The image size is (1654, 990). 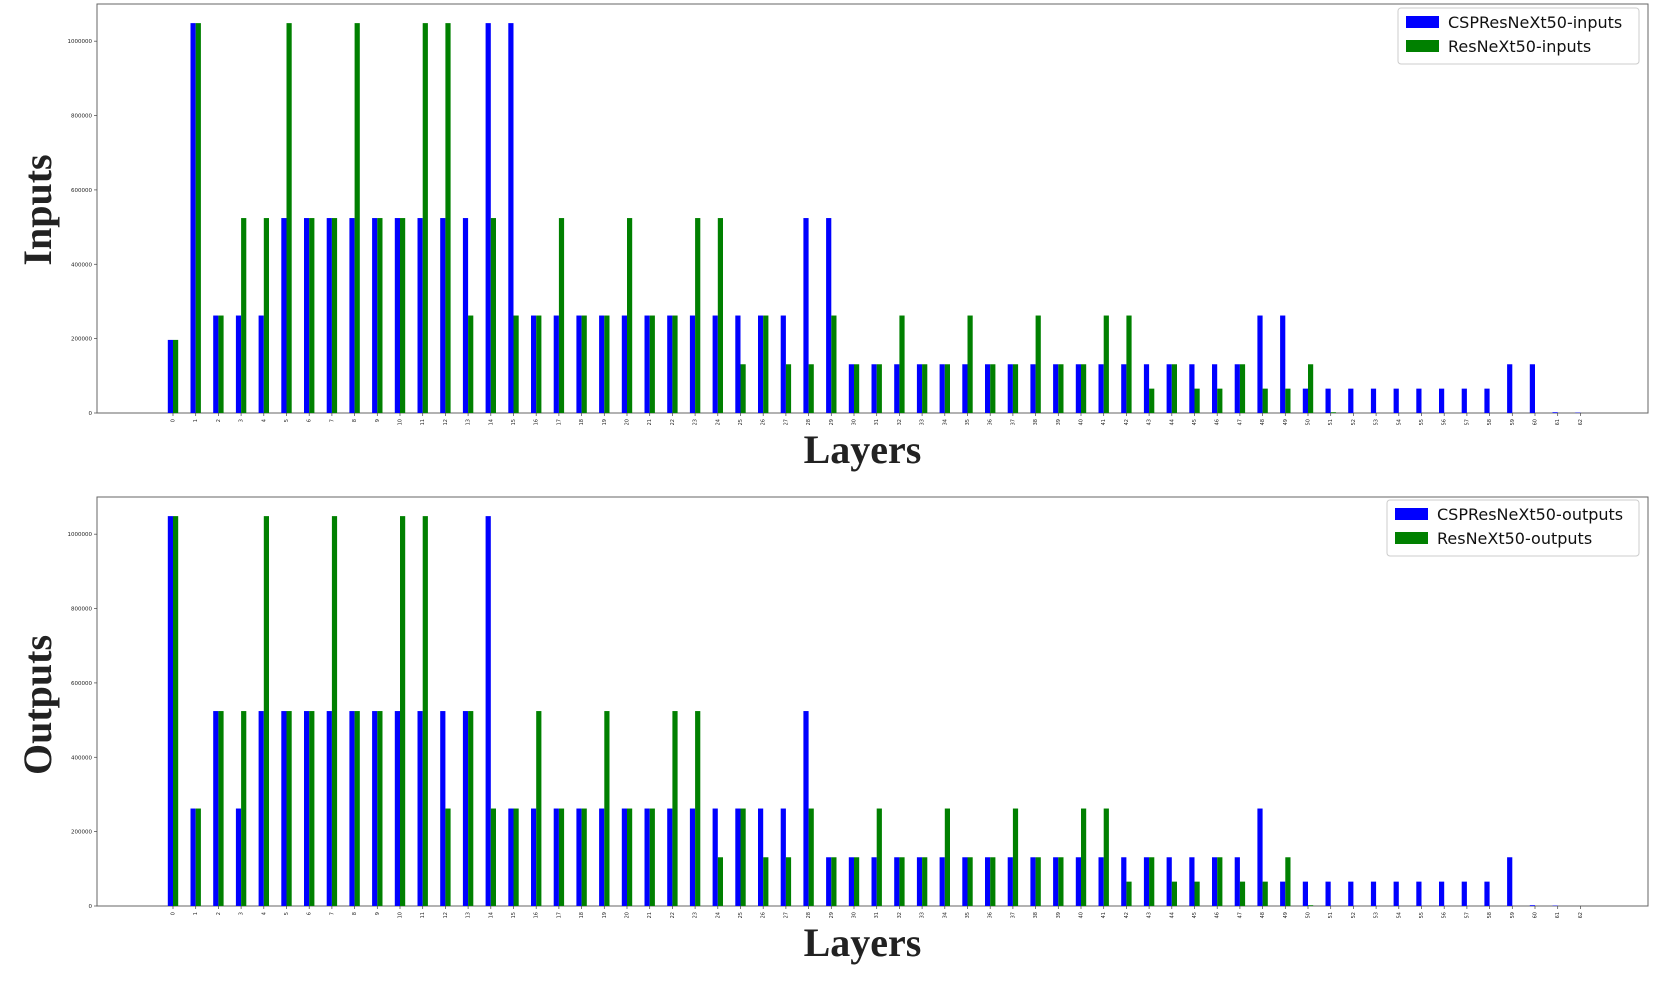 What do you see at coordinates (242, 420) in the screenshot?
I see `x-tick-label: 3` at bounding box center [242, 420].